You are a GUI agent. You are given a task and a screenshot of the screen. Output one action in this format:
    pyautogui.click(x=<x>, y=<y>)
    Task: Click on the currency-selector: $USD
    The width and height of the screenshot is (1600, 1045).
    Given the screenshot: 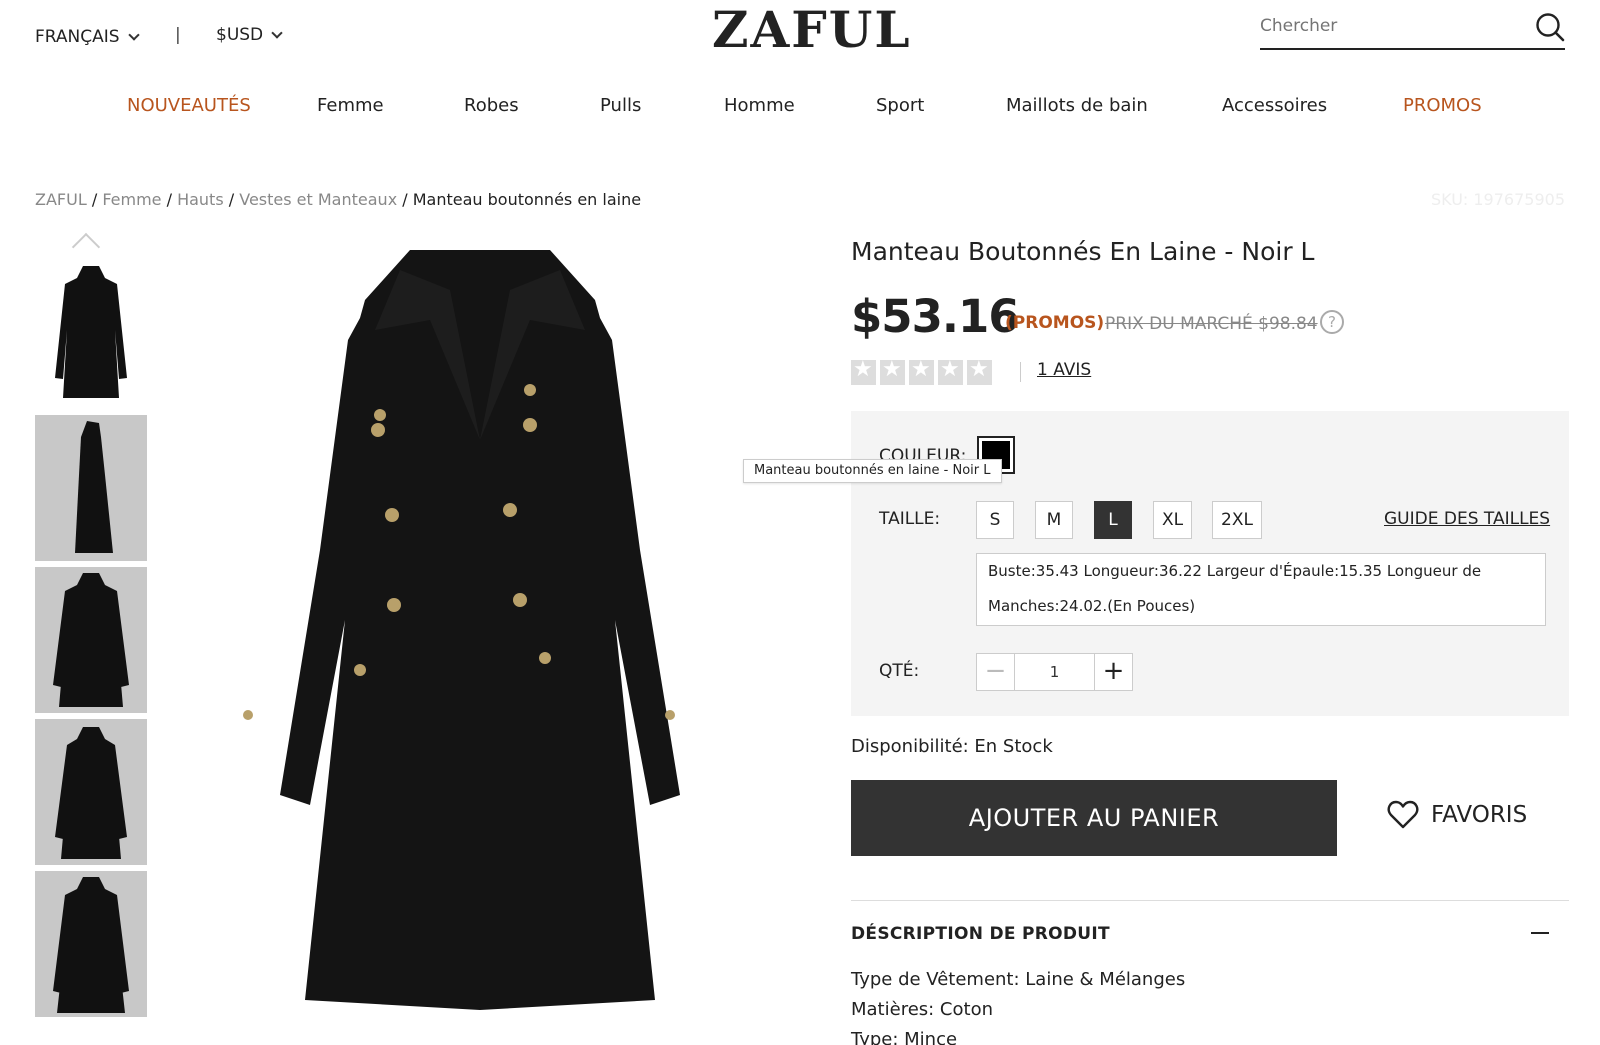 What is the action you would take?
    pyautogui.click(x=249, y=35)
    